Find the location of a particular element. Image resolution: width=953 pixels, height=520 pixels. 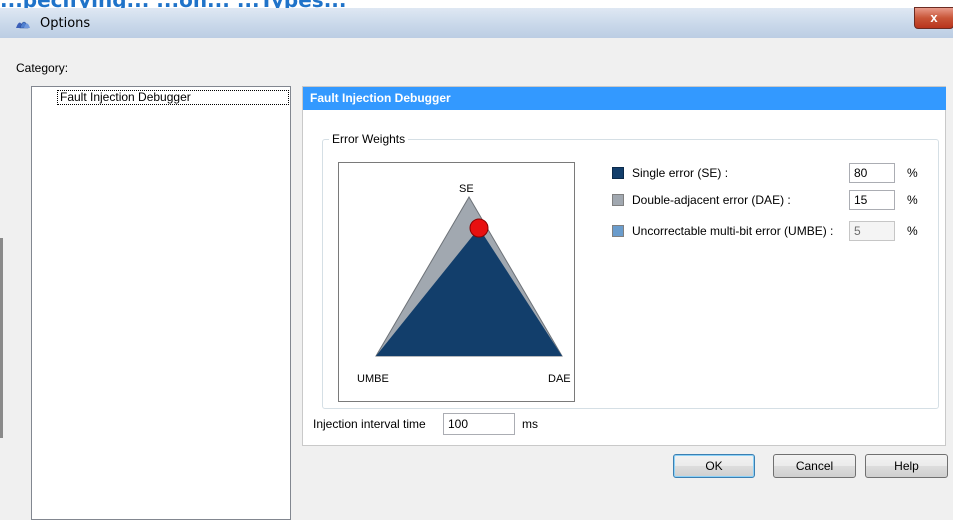

dae-color-swatch is located at coordinates (618, 200).